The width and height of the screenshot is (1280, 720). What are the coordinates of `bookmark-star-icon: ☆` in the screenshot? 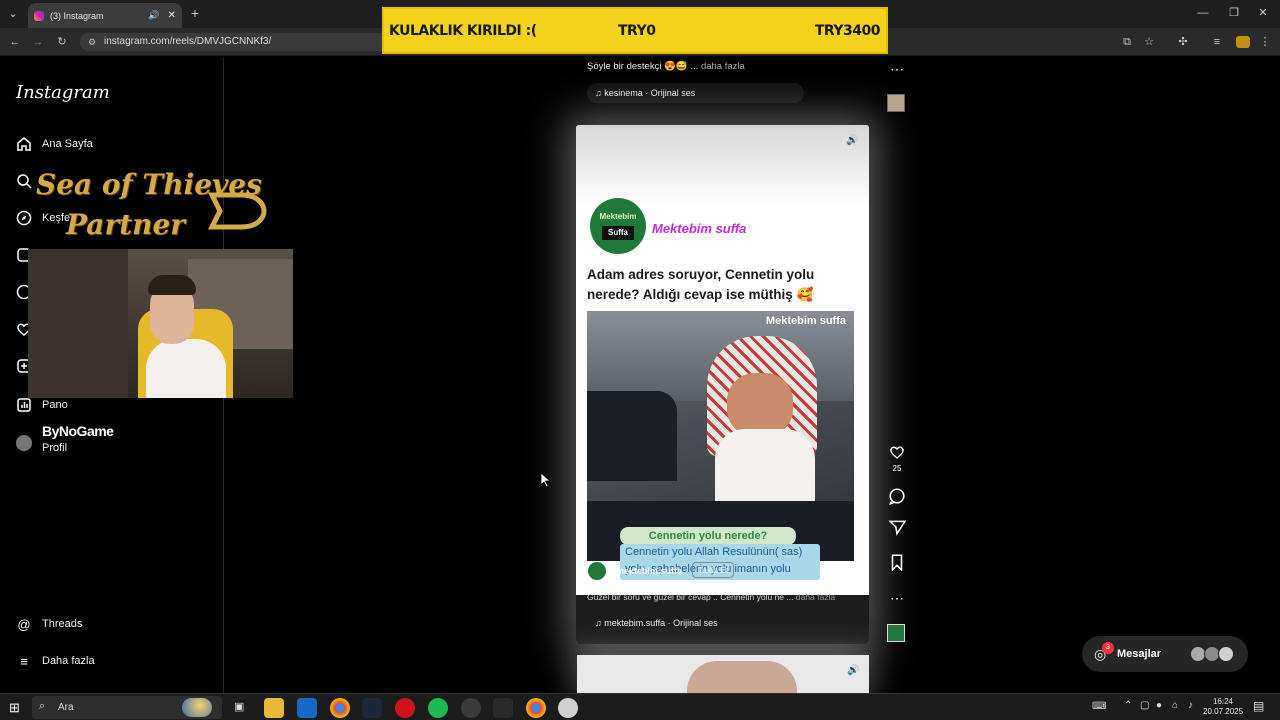 It's located at (1149, 42).